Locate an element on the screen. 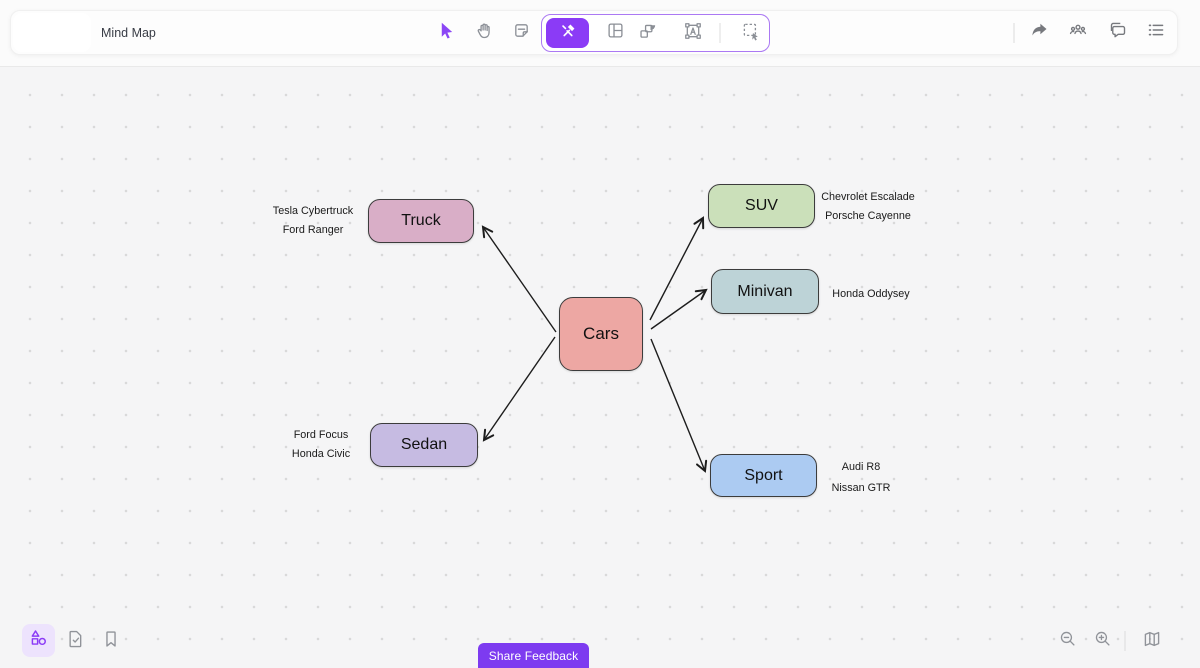  list-icon is located at coordinates (1156, 32).